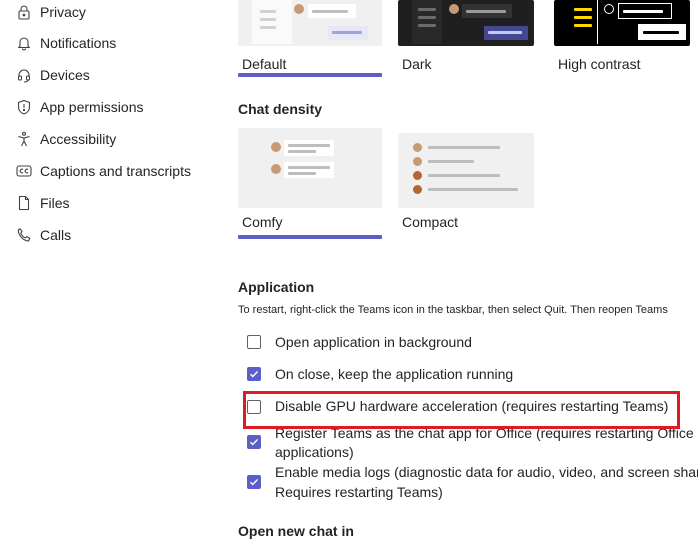  Describe the element at coordinates (430, 222) in the screenshot. I see `density-option-label: Compact` at that location.